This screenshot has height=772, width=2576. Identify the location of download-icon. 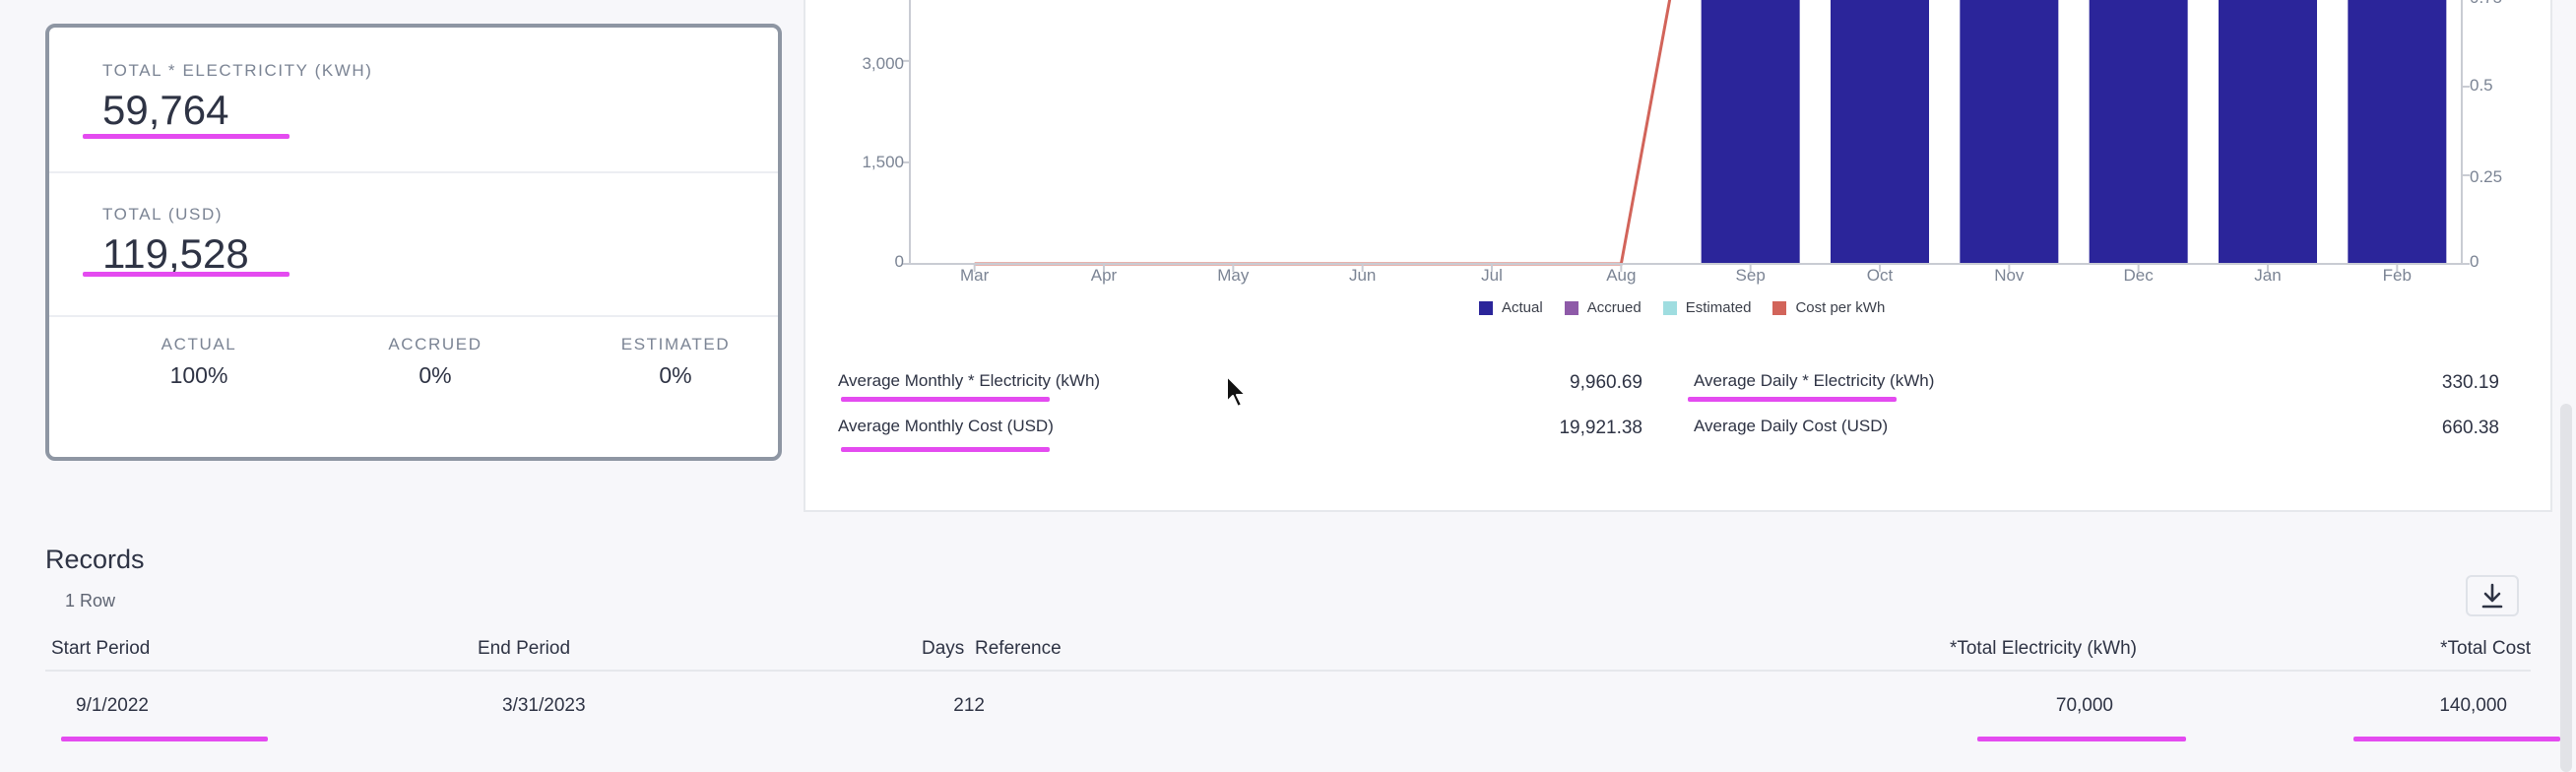
(2492, 596).